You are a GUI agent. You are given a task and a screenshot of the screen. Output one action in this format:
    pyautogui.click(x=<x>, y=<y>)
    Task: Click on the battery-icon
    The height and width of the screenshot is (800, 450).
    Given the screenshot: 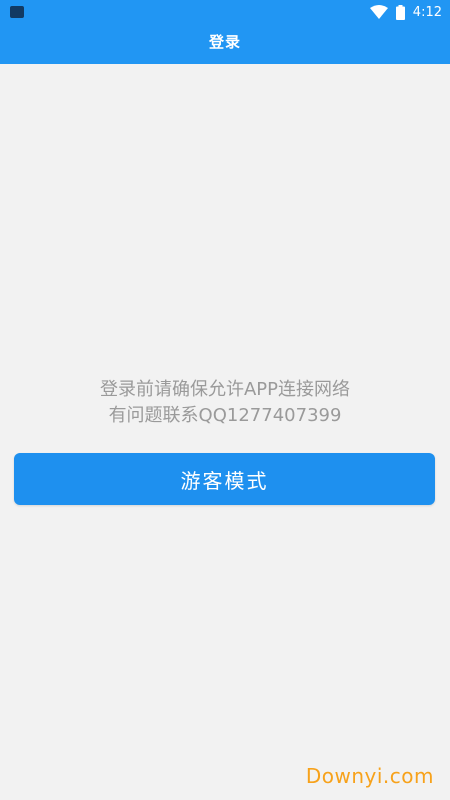 What is the action you would take?
    pyautogui.click(x=400, y=12)
    